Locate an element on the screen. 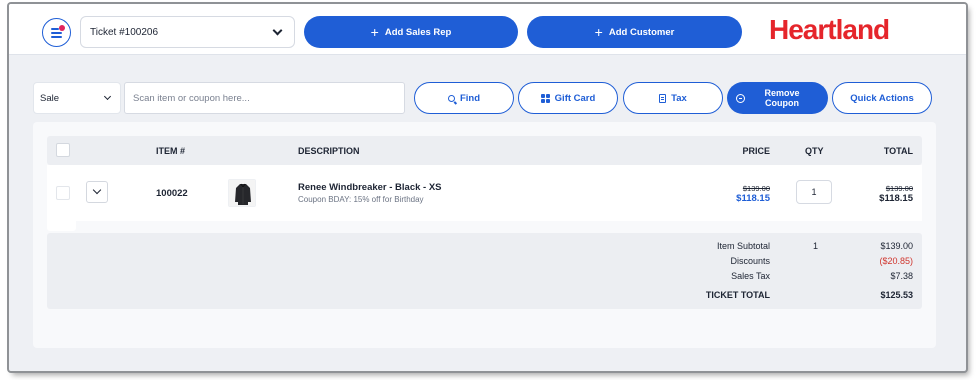  add-sales-rep-label: Add Sales Rep is located at coordinates (418, 32).